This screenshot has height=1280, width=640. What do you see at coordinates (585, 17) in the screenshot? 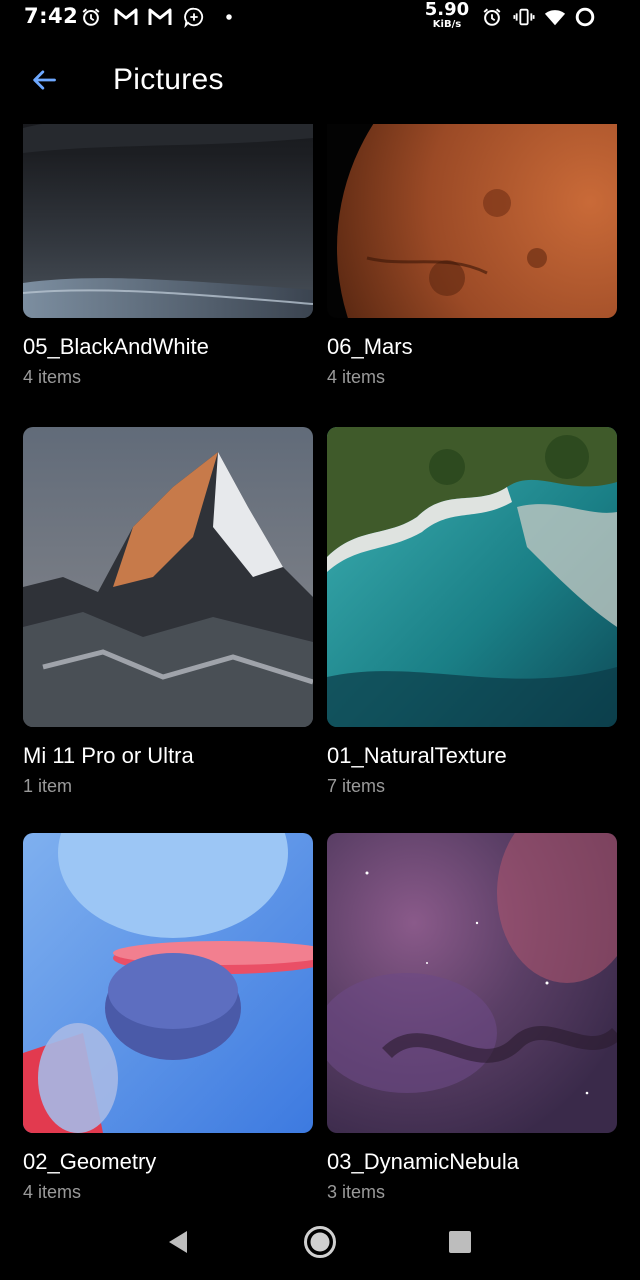
I see `battery-ring-icon` at bounding box center [585, 17].